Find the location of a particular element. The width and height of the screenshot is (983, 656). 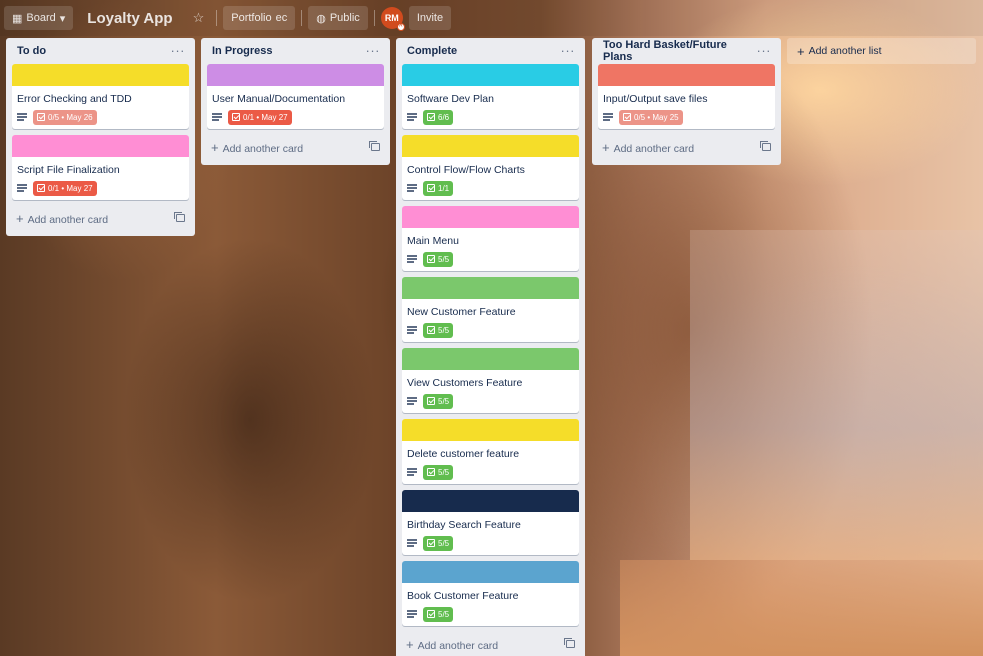

card-badges: 6/6 is located at coordinates (490, 117).